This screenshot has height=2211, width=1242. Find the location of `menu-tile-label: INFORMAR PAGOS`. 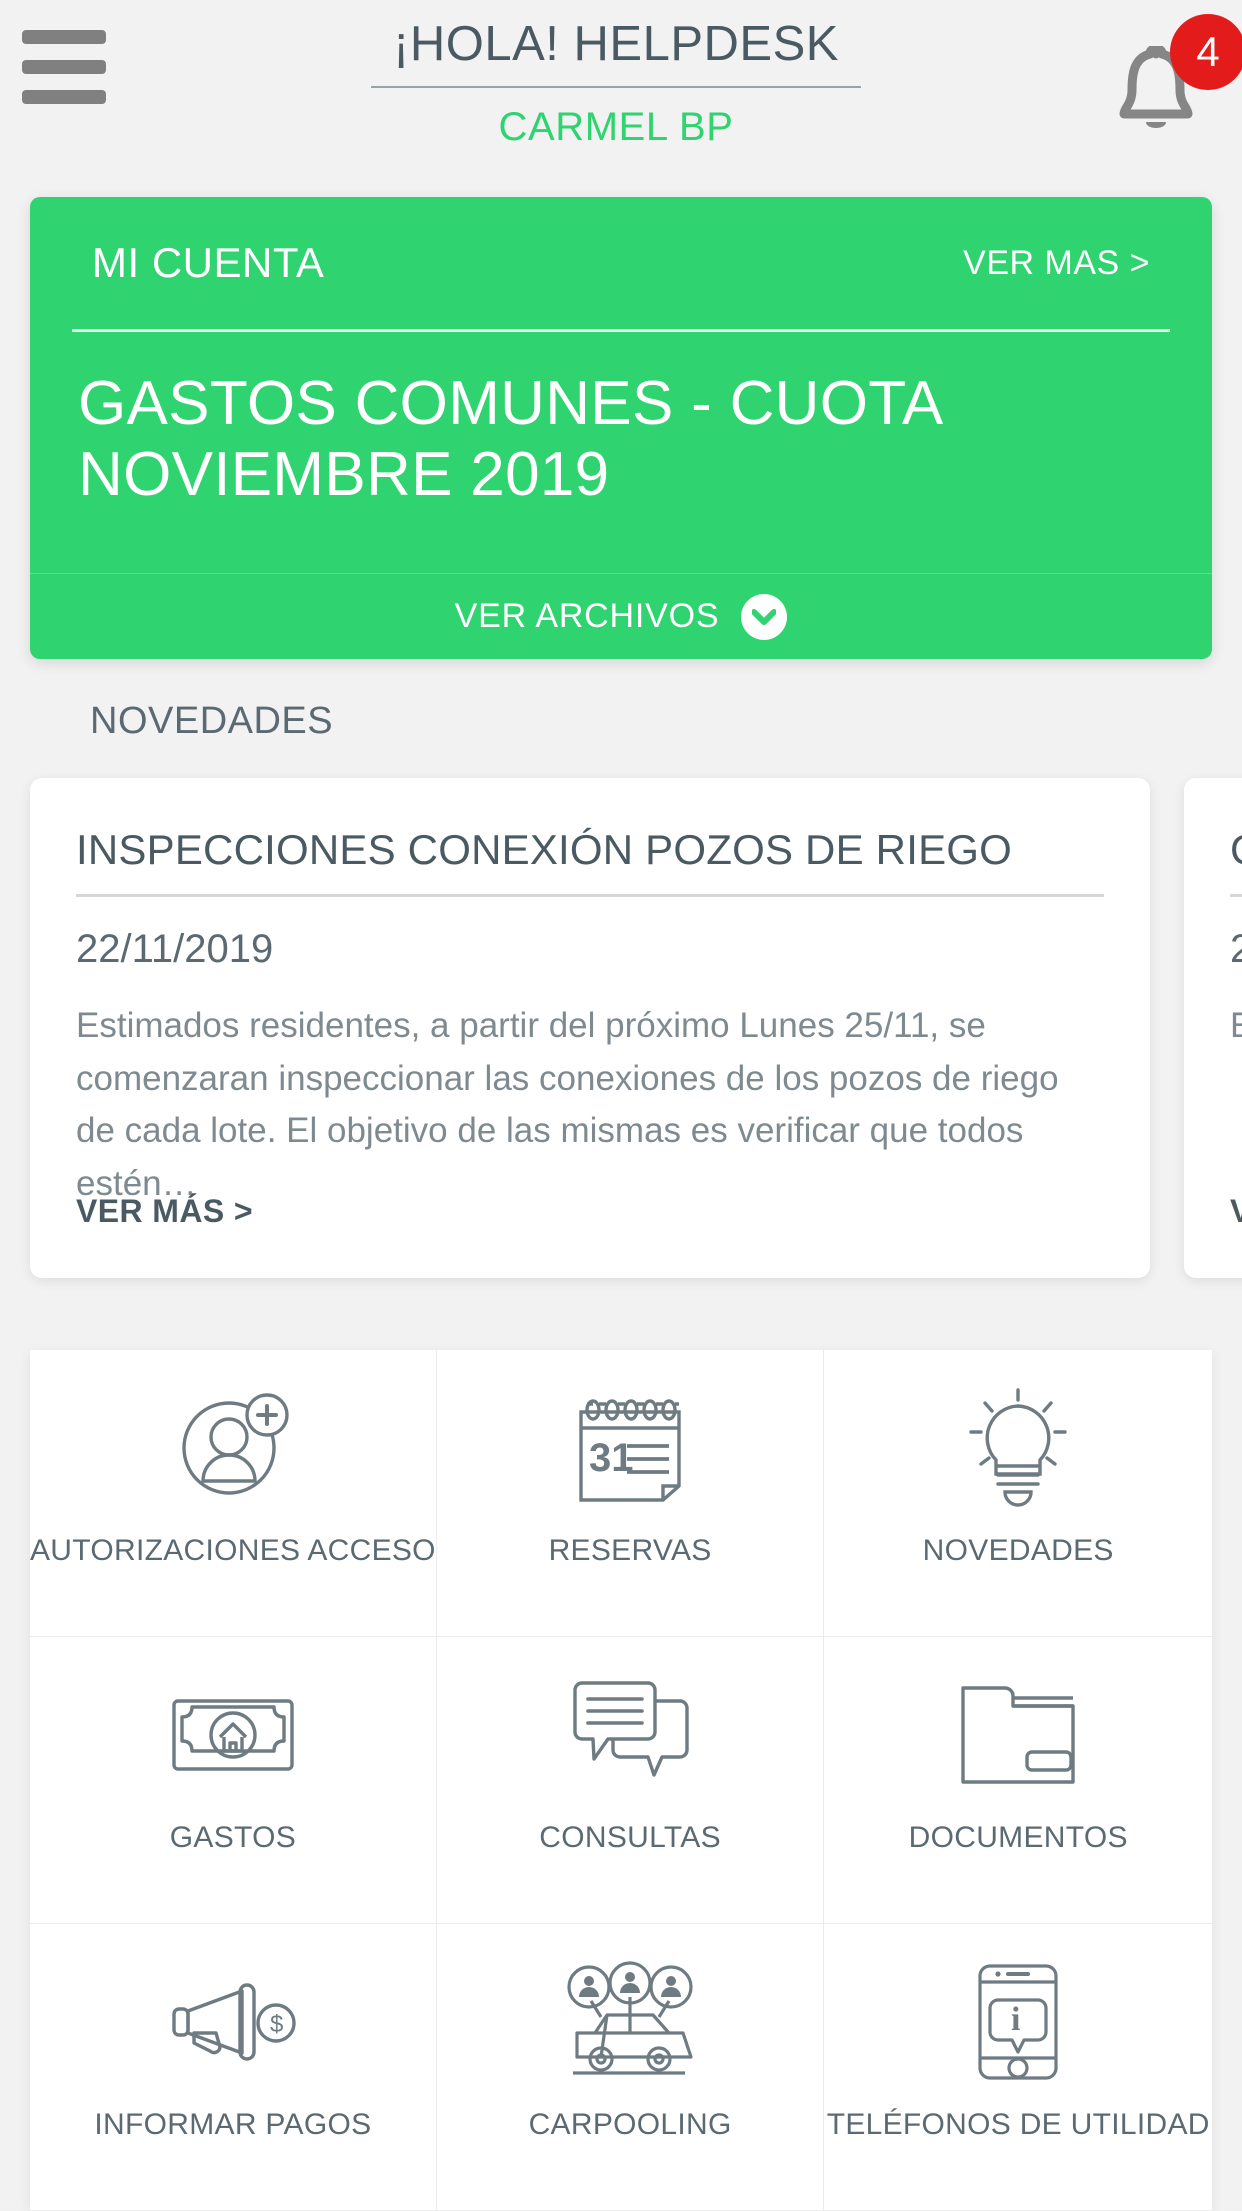

menu-tile-label: INFORMAR PAGOS is located at coordinates (233, 2124).